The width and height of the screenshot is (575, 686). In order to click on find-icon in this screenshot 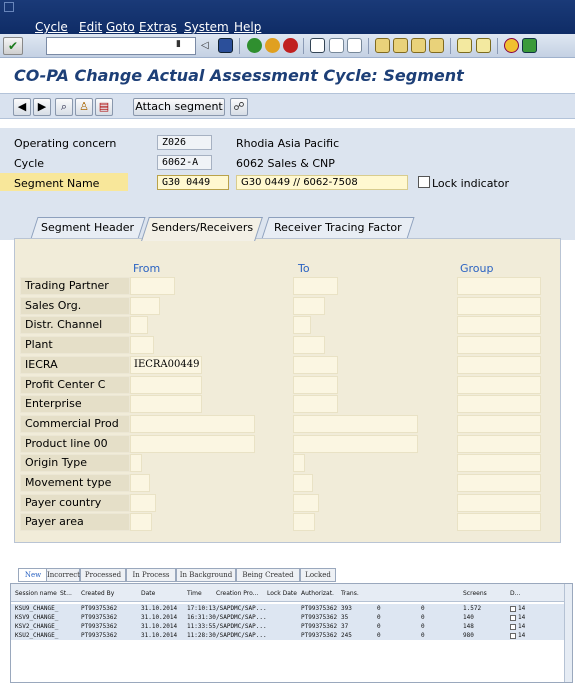, I will do `click(336, 45)`.